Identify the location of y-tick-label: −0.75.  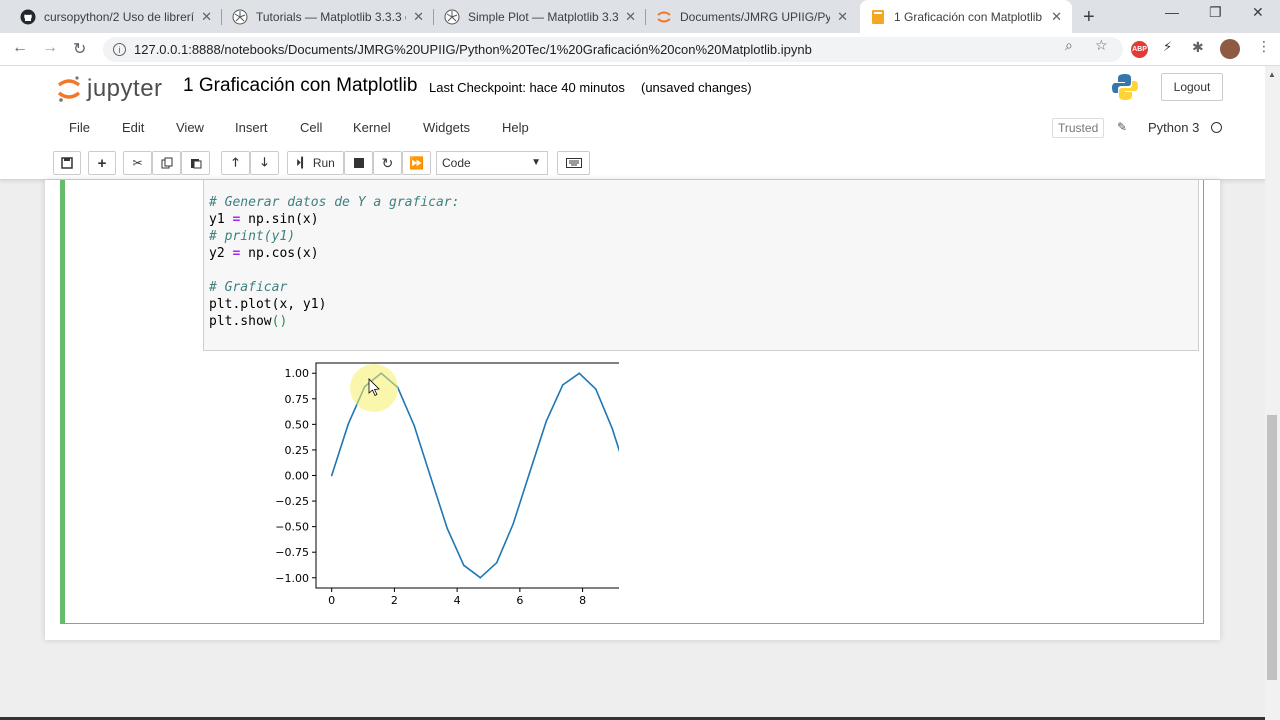
(292, 552).